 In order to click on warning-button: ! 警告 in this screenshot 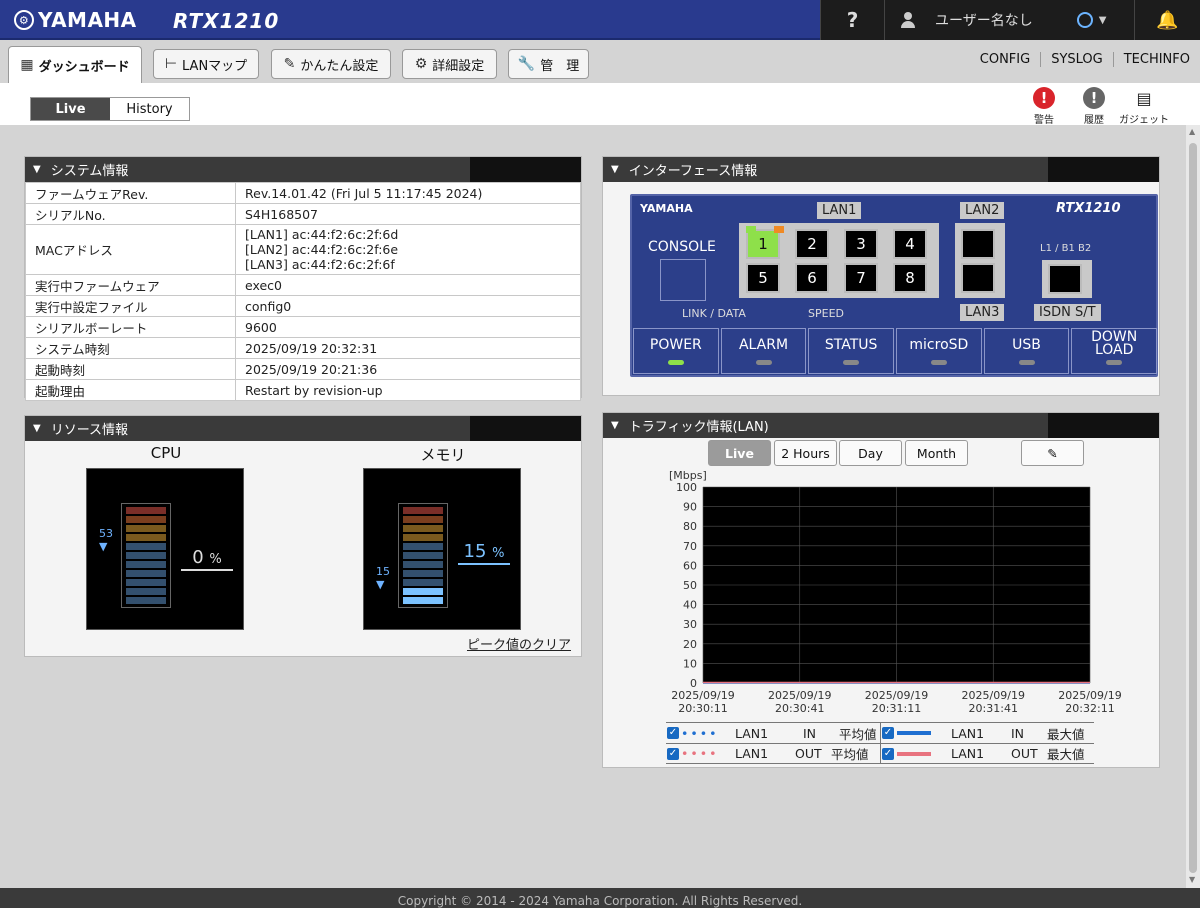, I will do `click(1044, 106)`.